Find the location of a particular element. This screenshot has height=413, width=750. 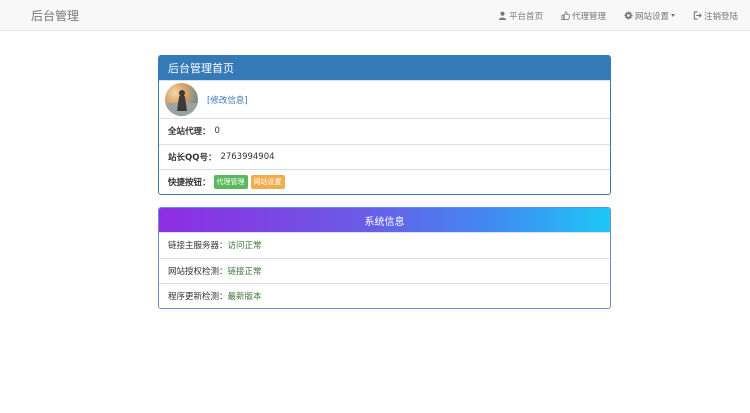

nav-item-agent-manage: 代理管理 is located at coordinates (583, 16).